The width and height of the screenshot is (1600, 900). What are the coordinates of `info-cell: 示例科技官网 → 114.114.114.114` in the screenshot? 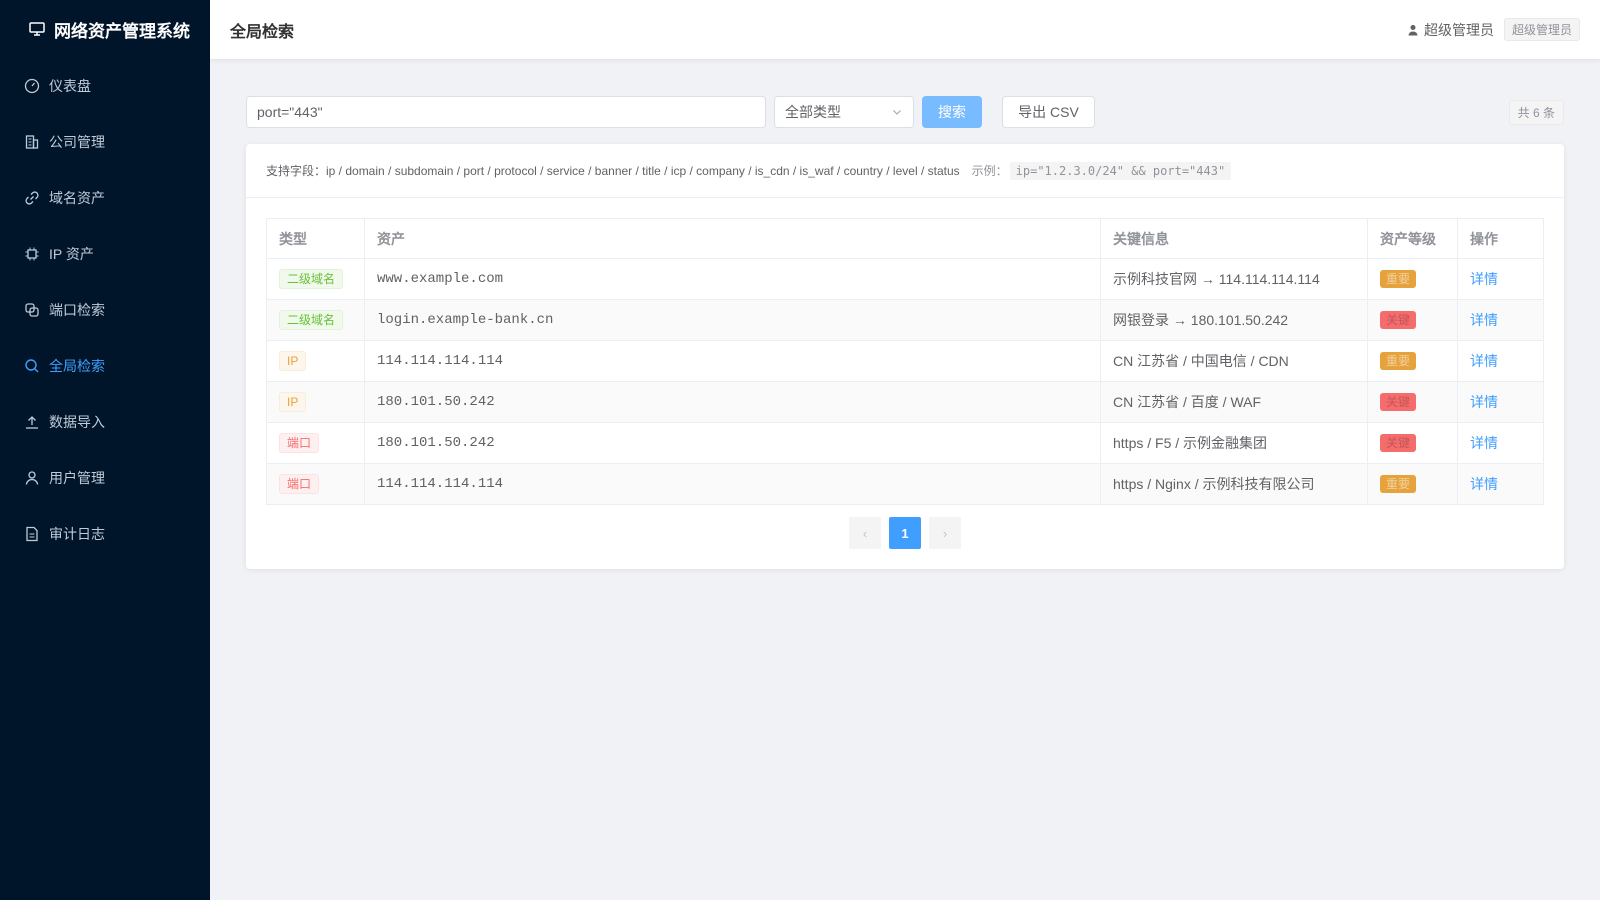 It's located at (1234, 279).